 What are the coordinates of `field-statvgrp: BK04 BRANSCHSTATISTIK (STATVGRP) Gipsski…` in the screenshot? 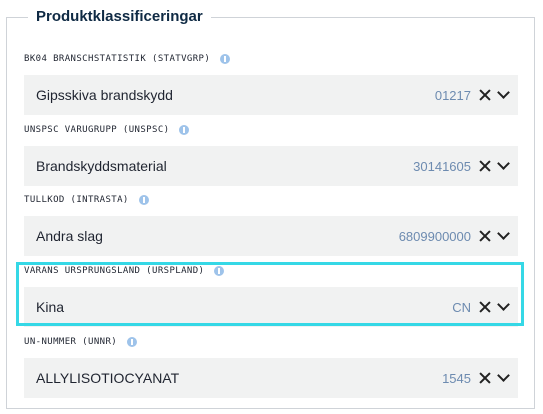 It's located at (271, 83).